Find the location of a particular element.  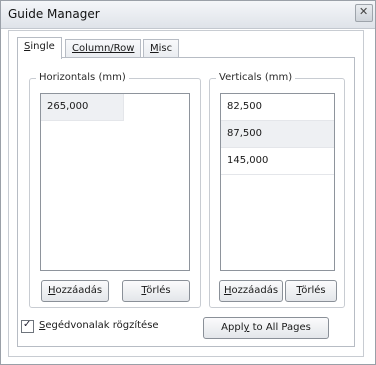

tab-misc: Misc is located at coordinates (161, 48).